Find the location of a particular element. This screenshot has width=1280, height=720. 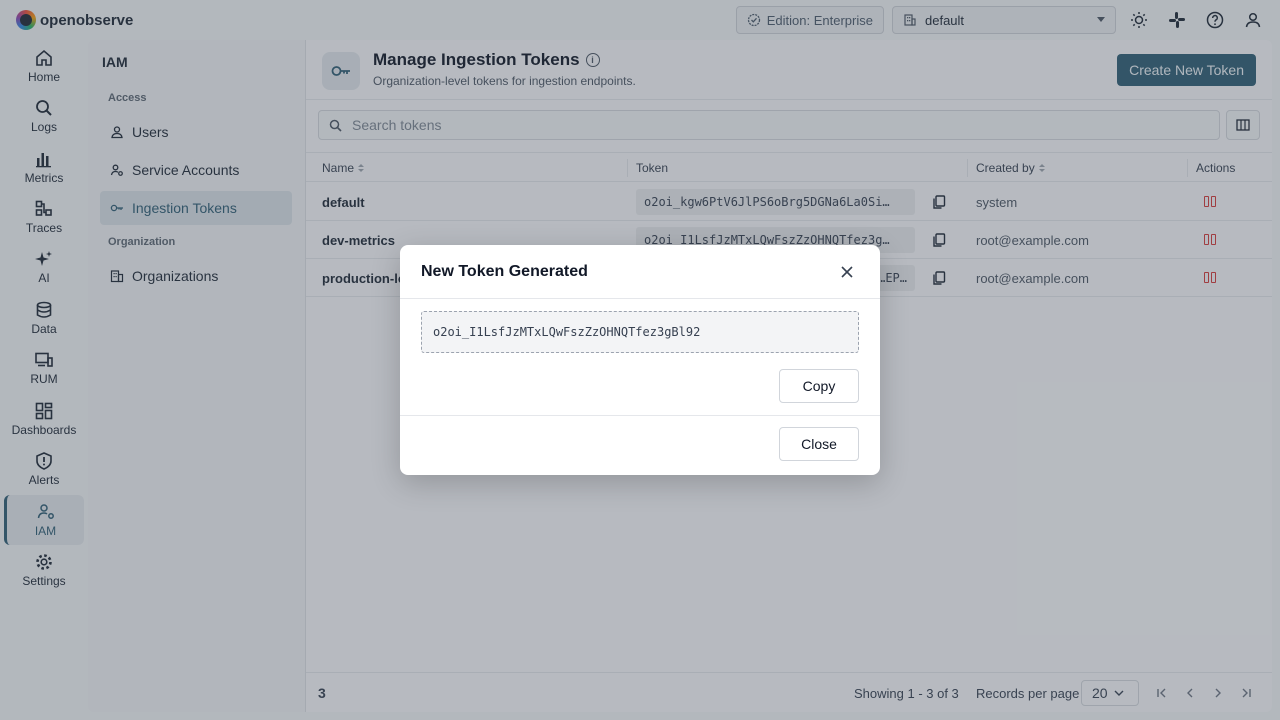

copy-button: Copy is located at coordinates (819, 386).